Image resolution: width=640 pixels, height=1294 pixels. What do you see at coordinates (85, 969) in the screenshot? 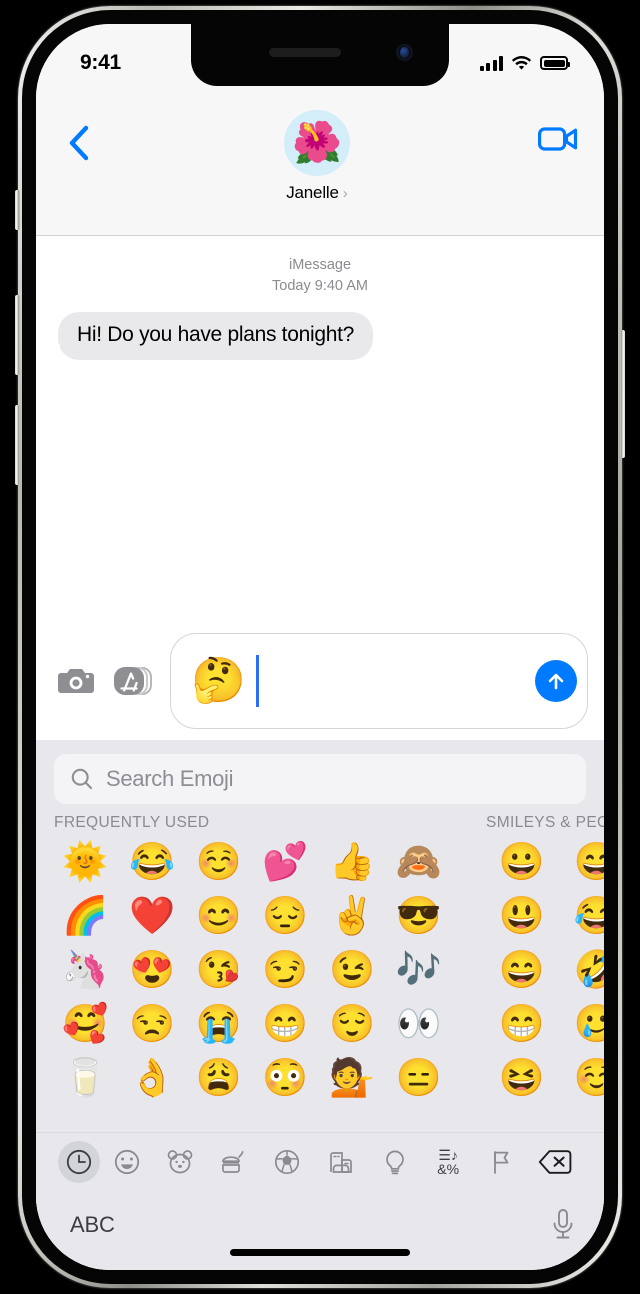
I see `emoji-key: 🦄` at bounding box center [85, 969].